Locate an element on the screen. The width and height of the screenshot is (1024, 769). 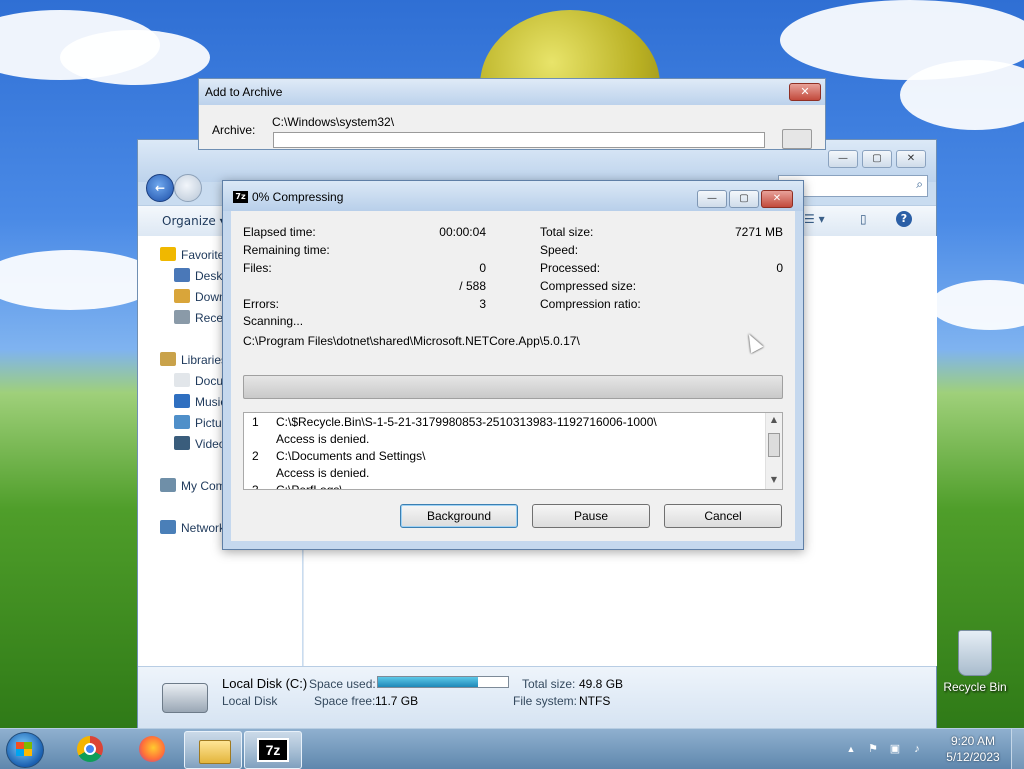
help-icon: ? is located at coordinates (904, 219).